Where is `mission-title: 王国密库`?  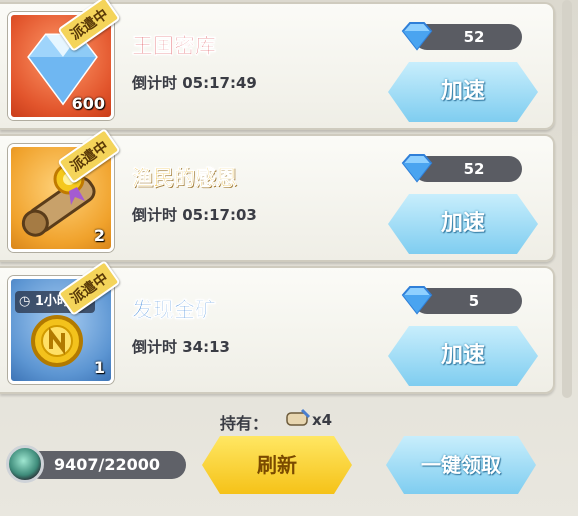
mission-title: 王国密库 is located at coordinates (174, 46).